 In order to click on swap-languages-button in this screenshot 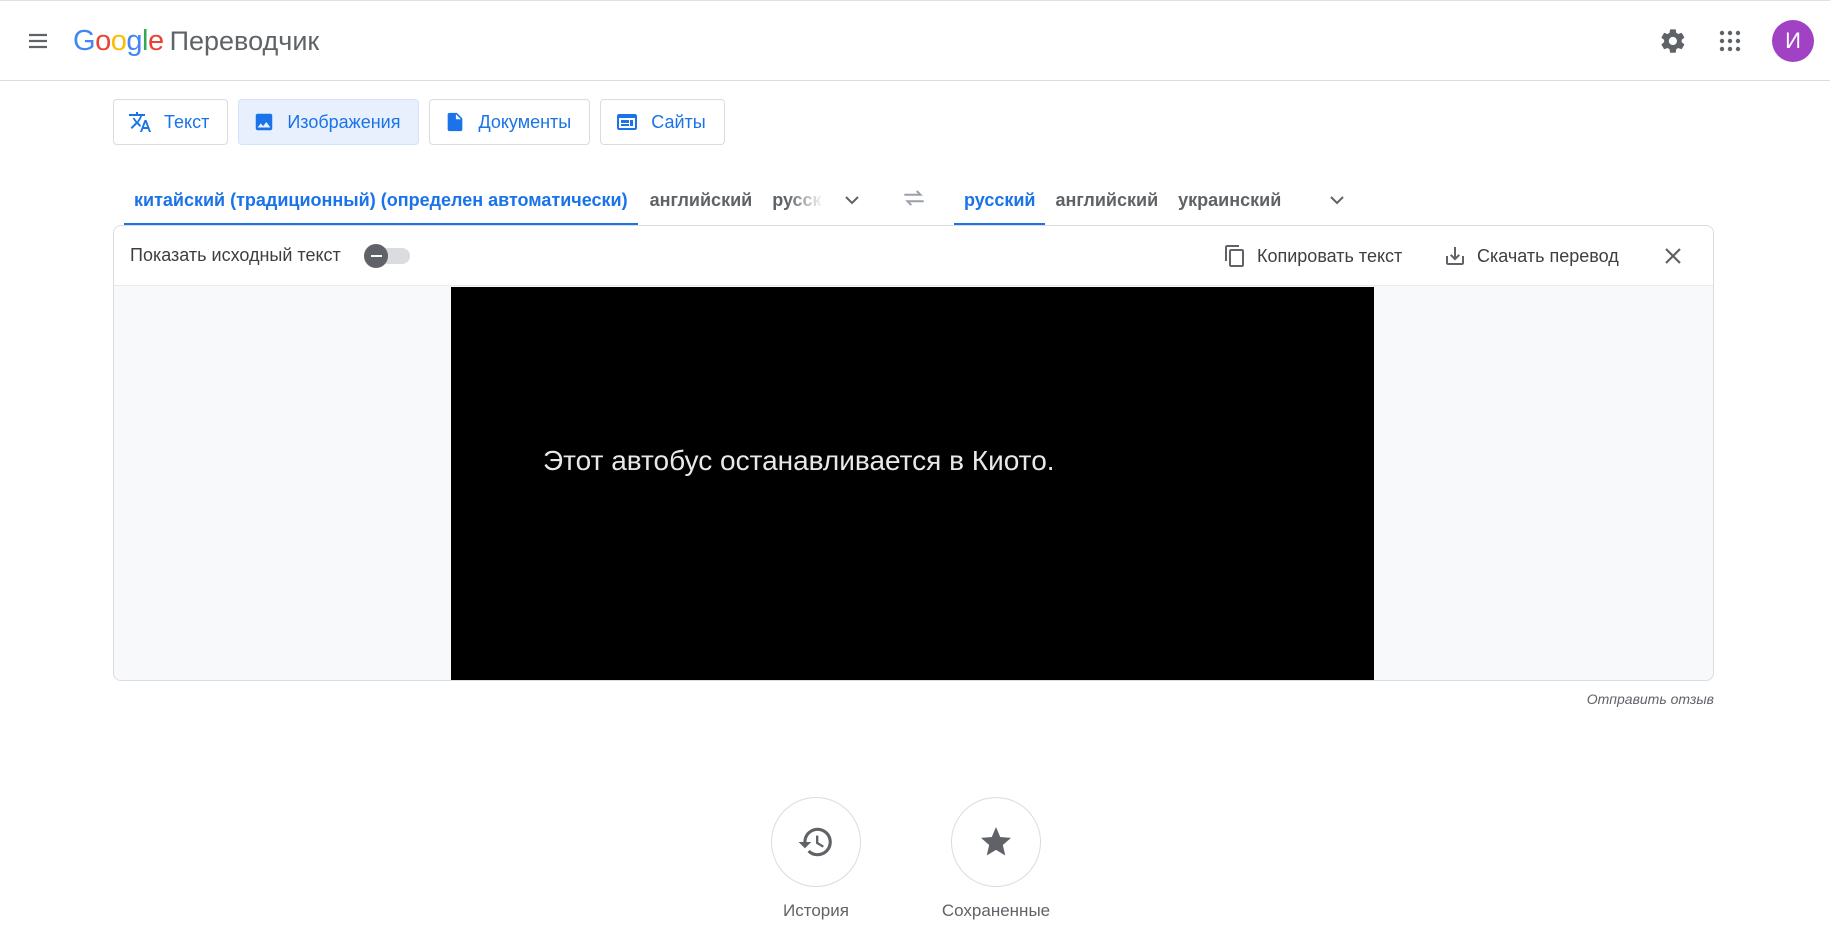, I will do `click(914, 198)`.